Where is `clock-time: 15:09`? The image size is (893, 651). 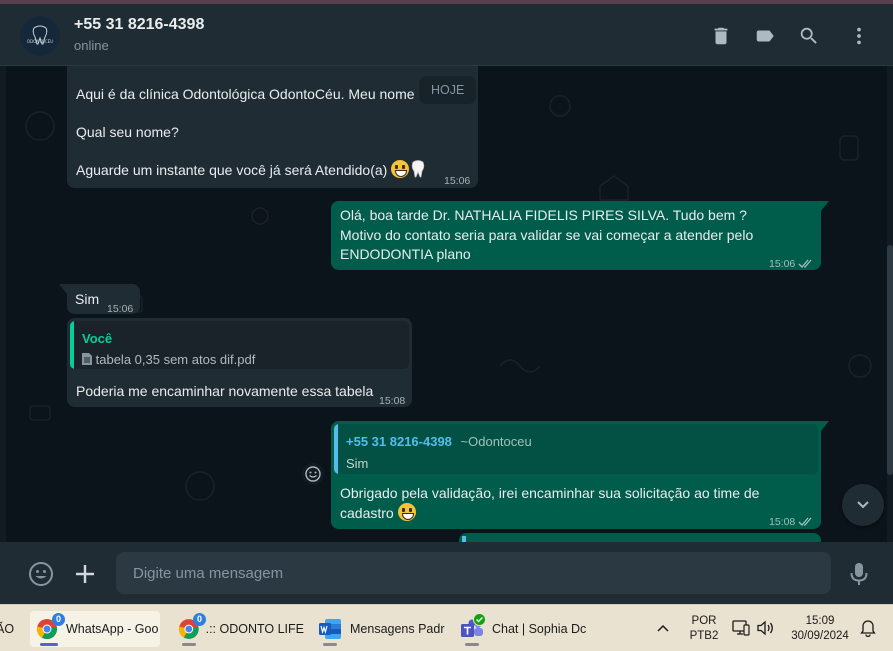
clock-time: 15:09 is located at coordinates (820, 621).